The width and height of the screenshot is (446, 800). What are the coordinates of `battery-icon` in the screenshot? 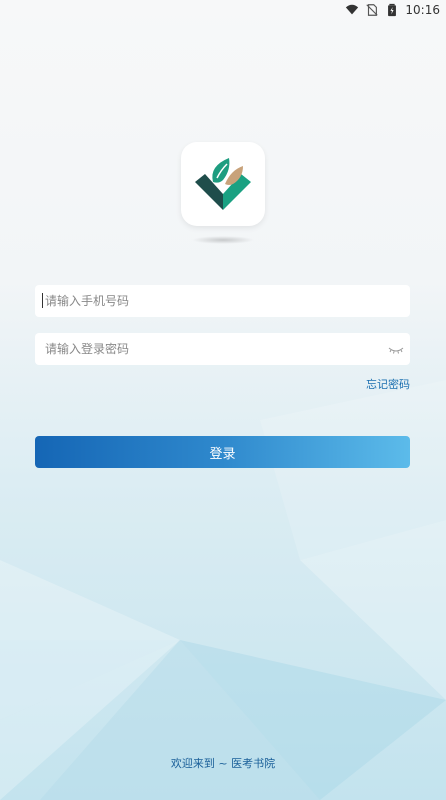 It's located at (392, 10).